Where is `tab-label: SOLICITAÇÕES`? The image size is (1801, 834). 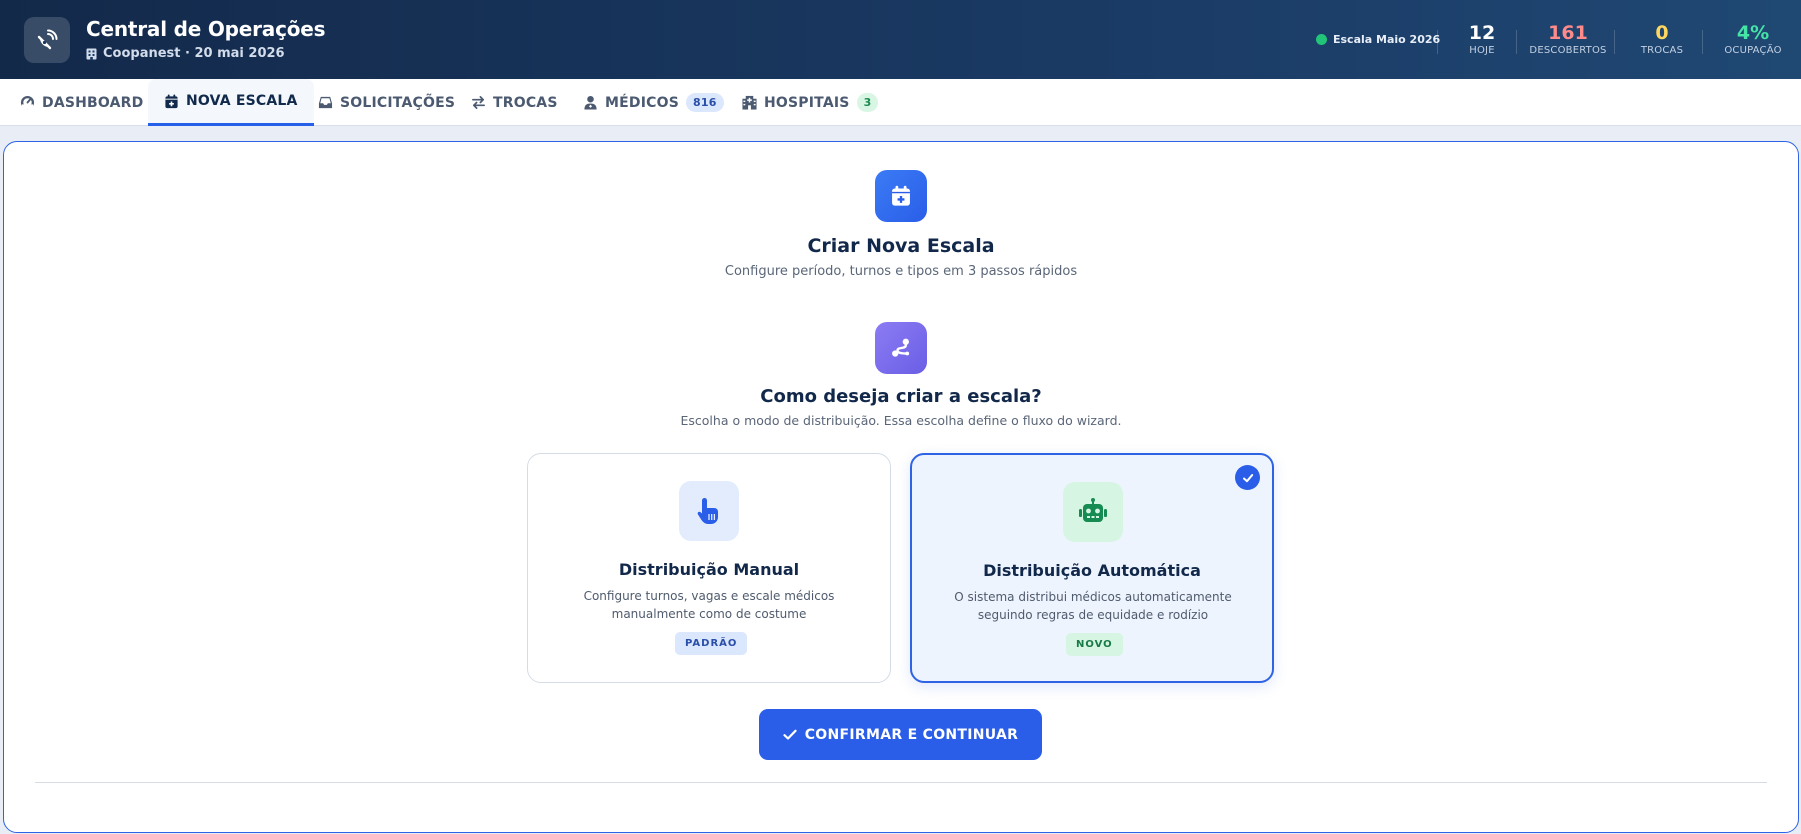
tab-label: SOLICITAÇÕES is located at coordinates (398, 102).